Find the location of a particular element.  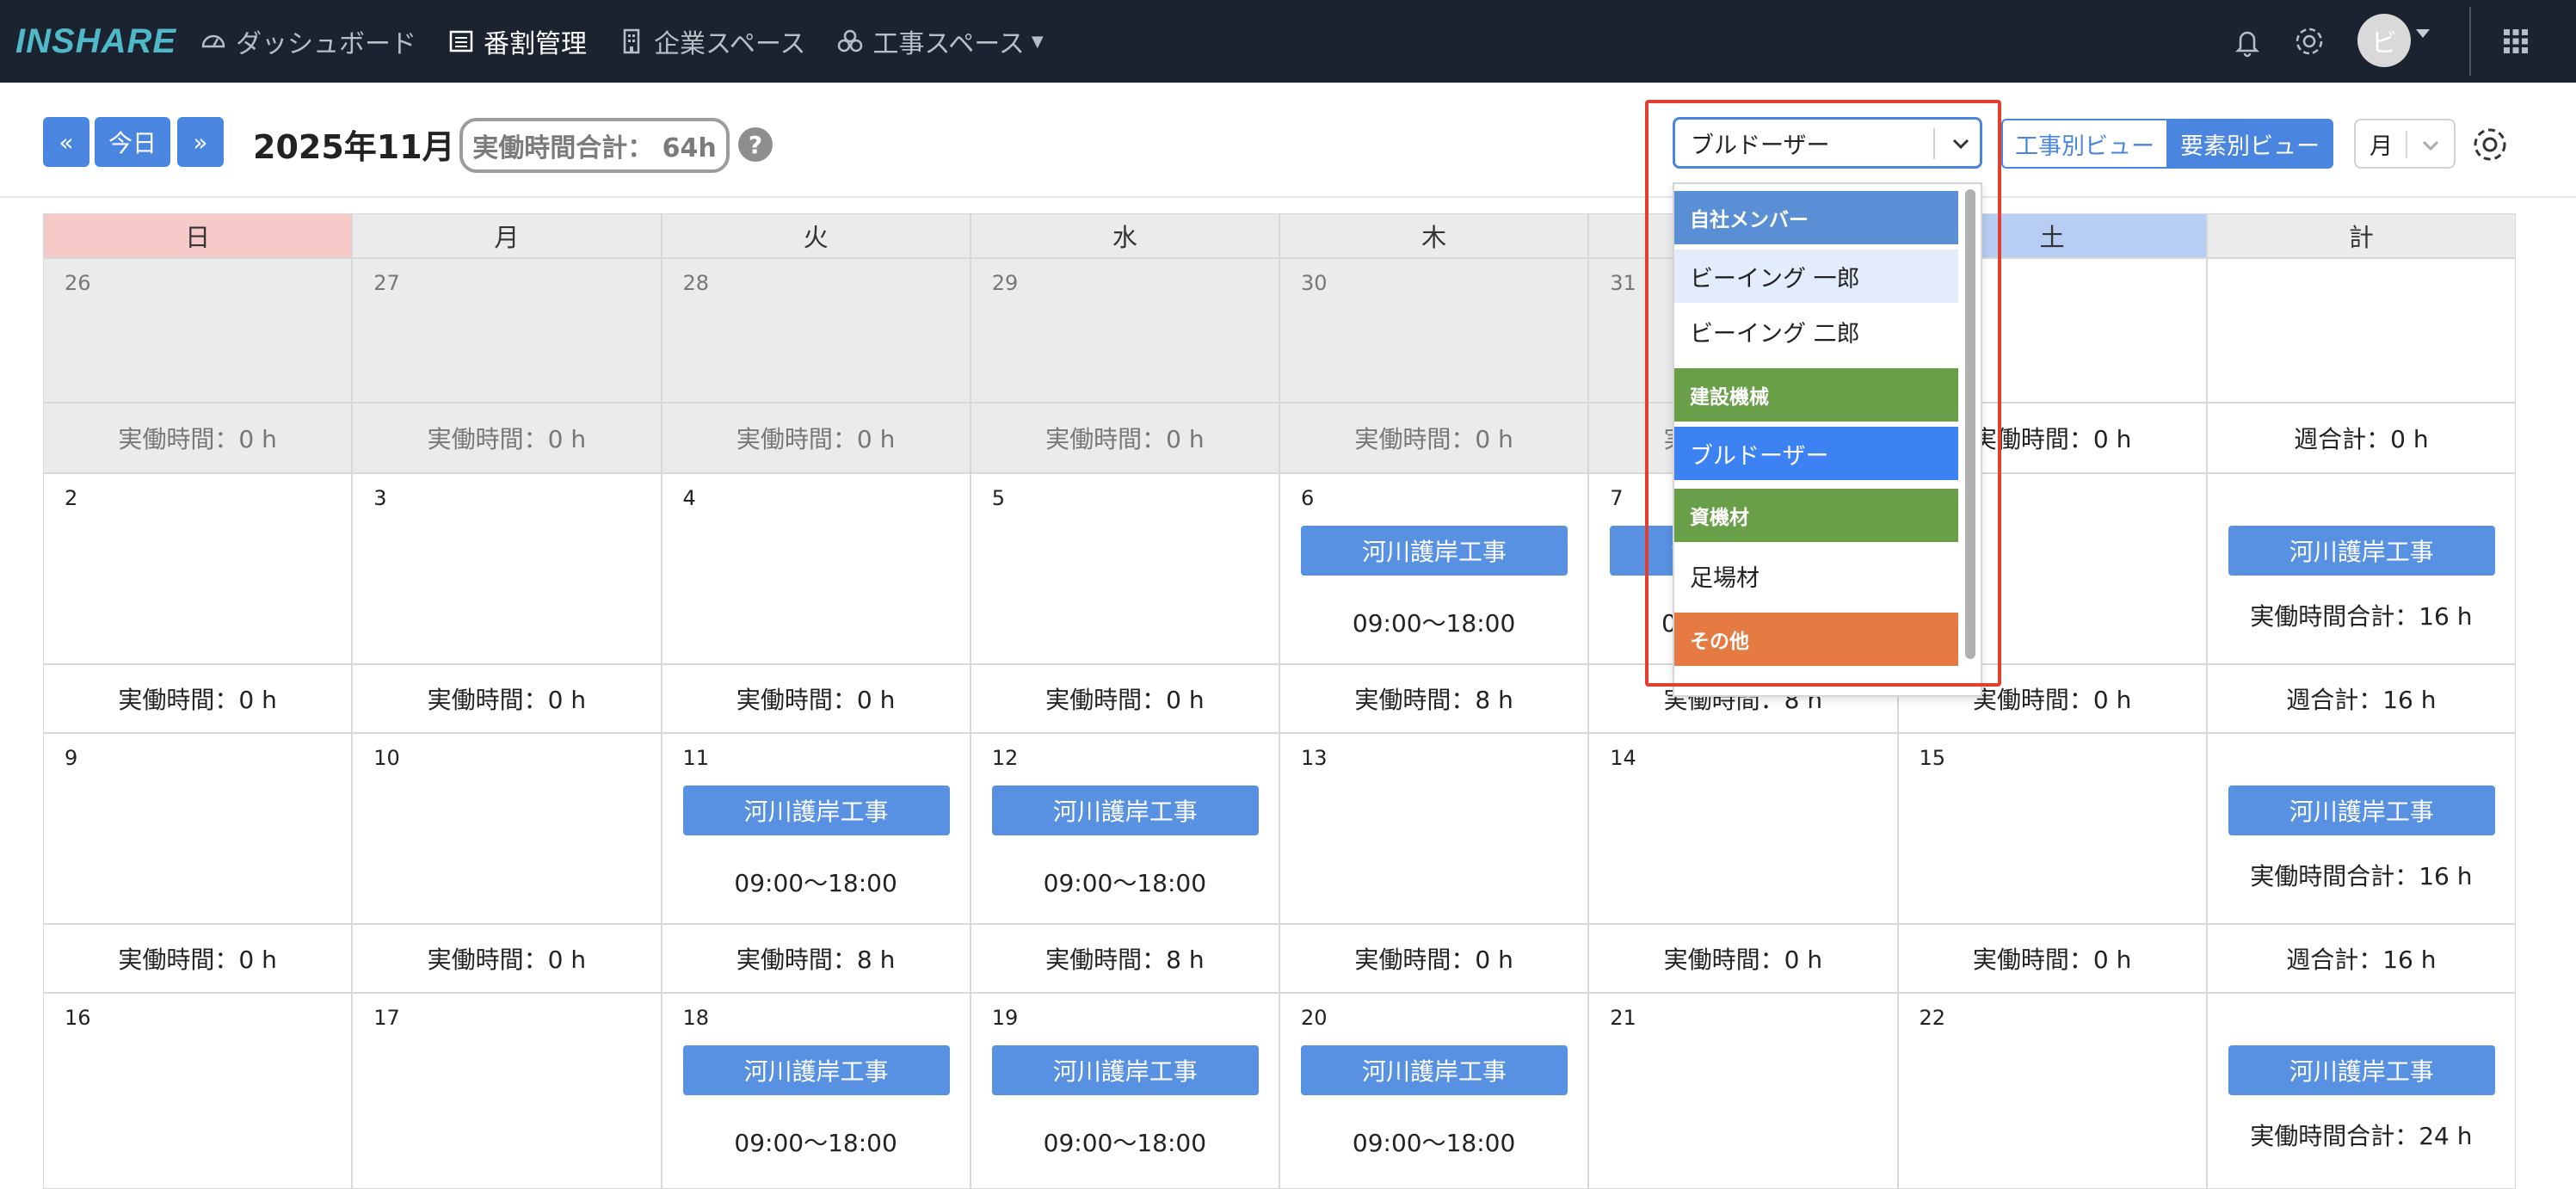

nav-shift-management: 番割管理 is located at coordinates (517, 42).